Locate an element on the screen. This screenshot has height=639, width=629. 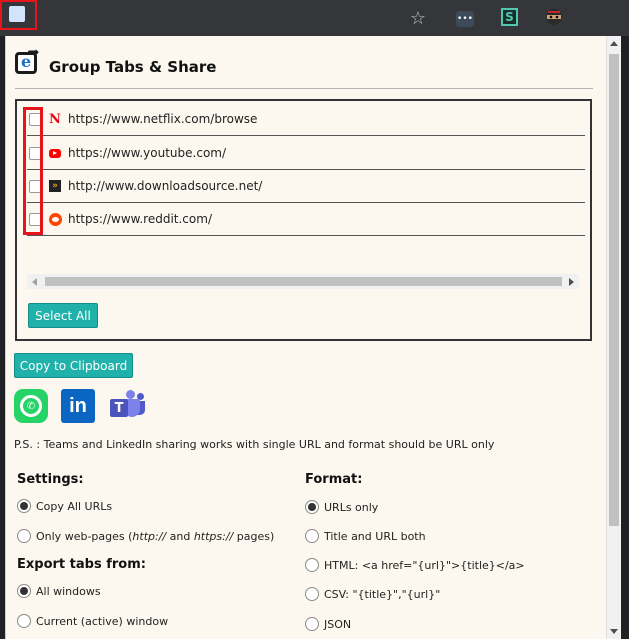
reddit-icon is located at coordinates (55, 219).